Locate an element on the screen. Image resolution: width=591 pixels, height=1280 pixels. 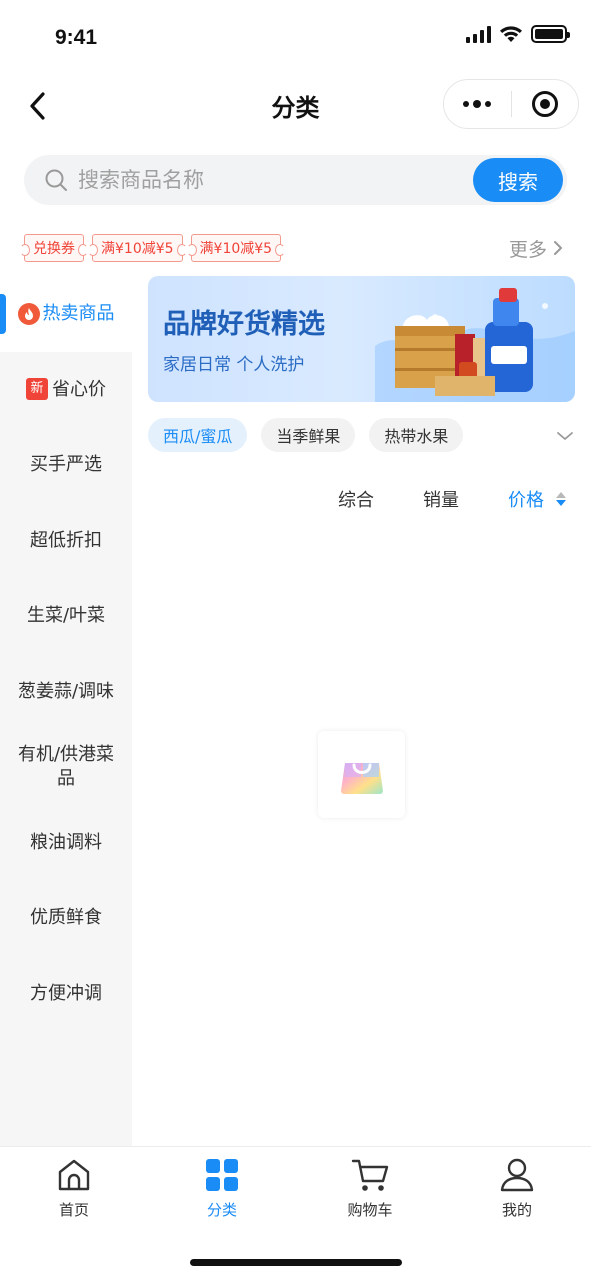
sidebar-item-label: 买手严选 is located at coordinates (66, 465).